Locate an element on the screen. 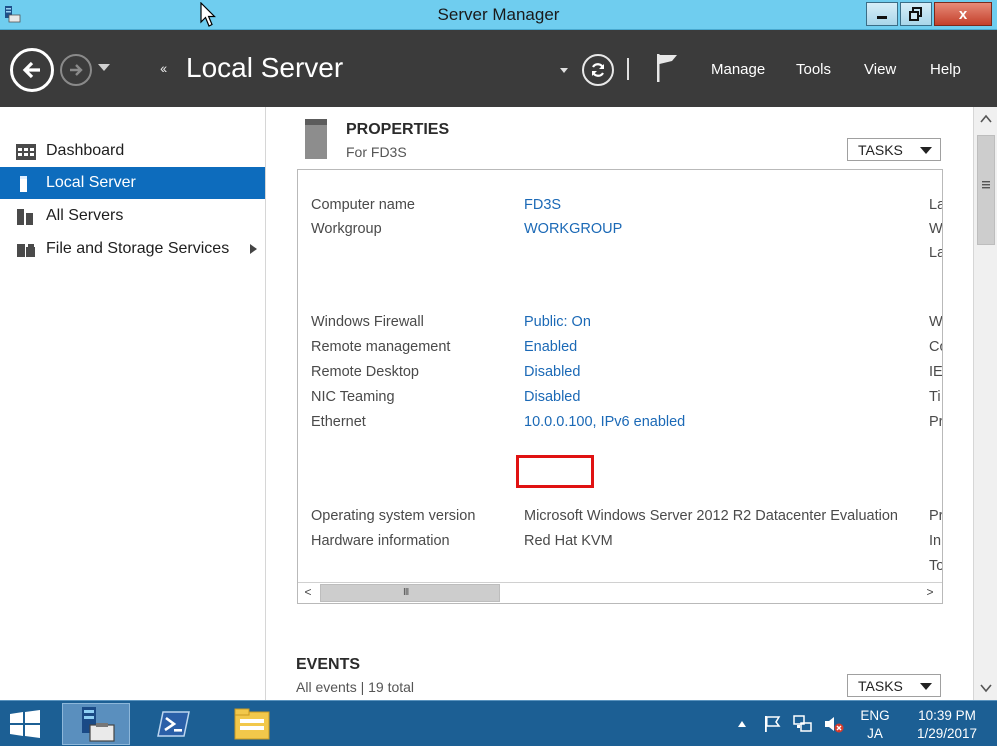  sidebar-item-label: Dashboard is located at coordinates (85, 150).